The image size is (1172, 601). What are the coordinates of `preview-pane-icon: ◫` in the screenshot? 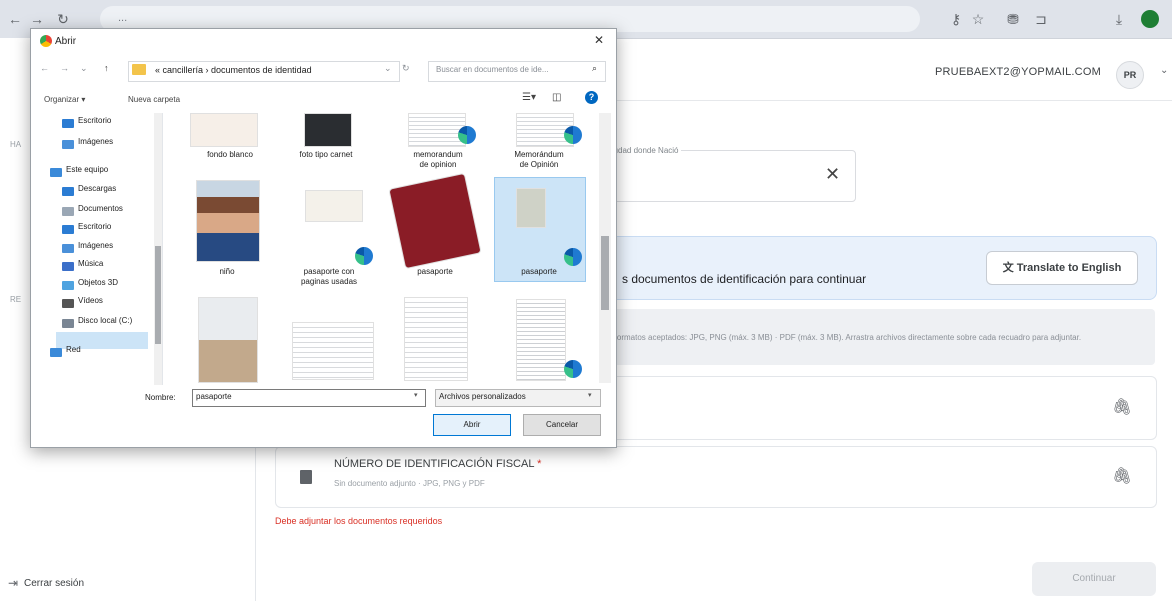 It's located at (556, 97).